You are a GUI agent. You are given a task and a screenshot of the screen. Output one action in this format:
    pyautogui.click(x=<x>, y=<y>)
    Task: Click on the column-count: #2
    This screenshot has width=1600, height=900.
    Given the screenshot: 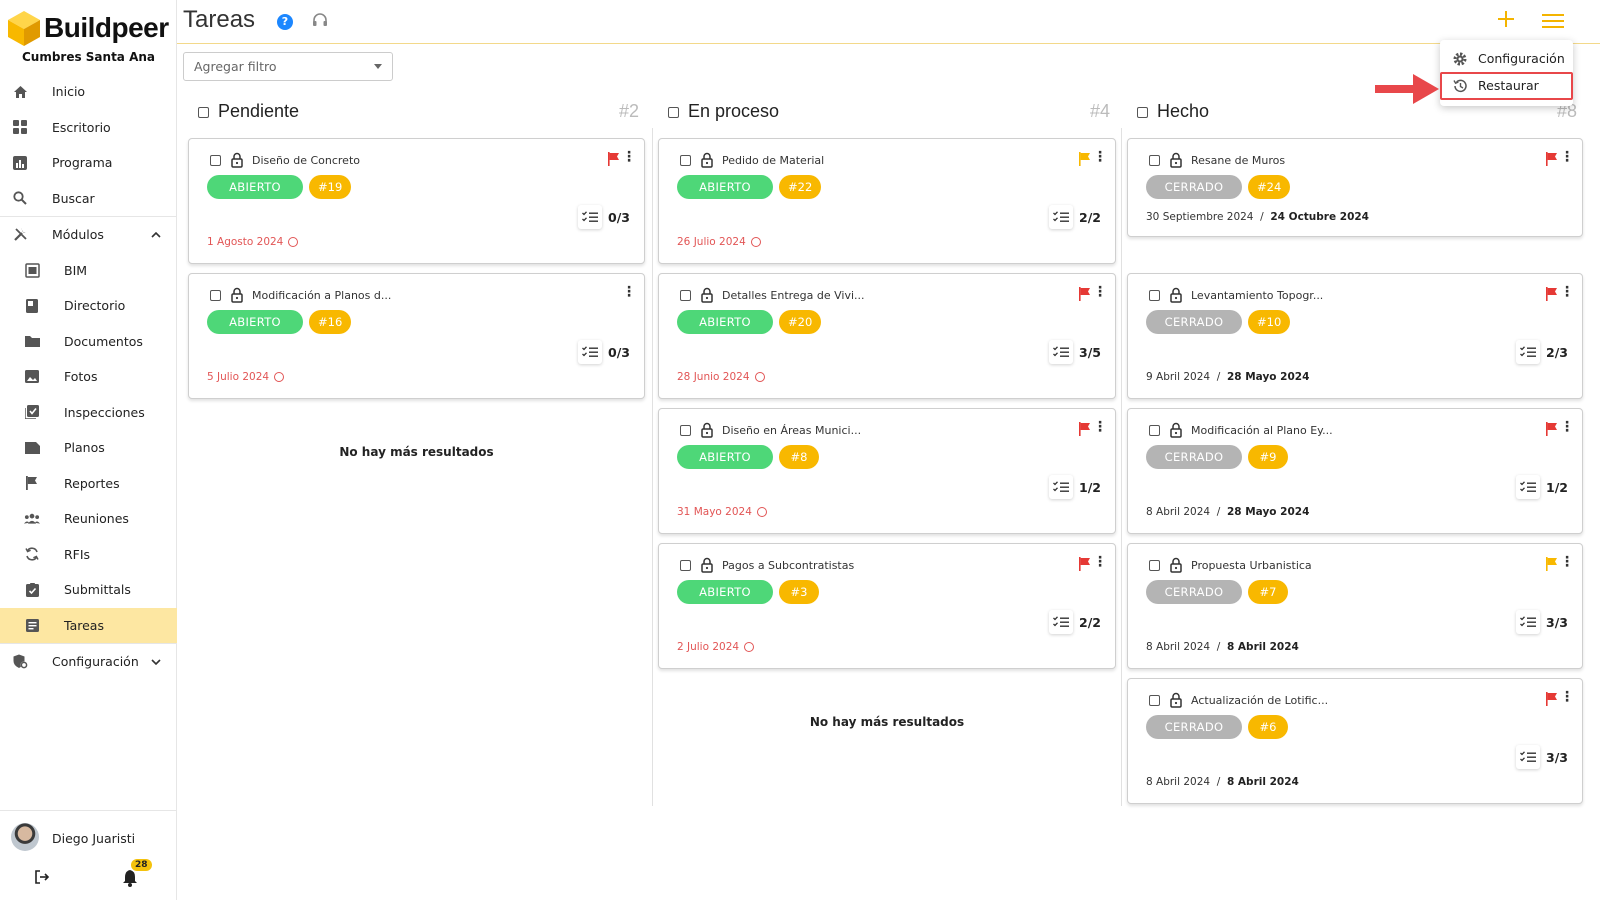 What is the action you would take?
    pyautogui.click(x=628, y=111)
    